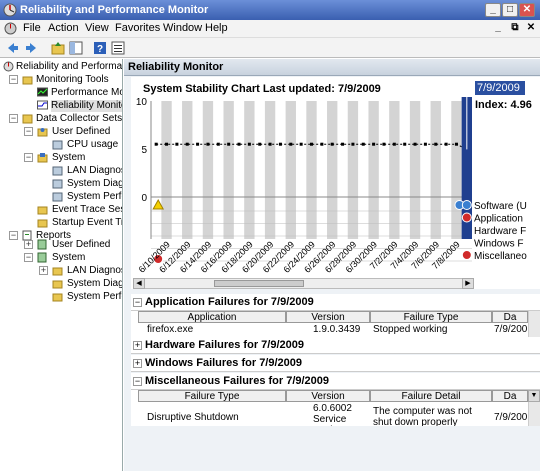 The width and height of the screenshot is (540, 471). Describe the element at coordinates (335, 363) in the screenshot. I see `section-windows-failures: + Windows Failures for 7/9/2009` at that location.